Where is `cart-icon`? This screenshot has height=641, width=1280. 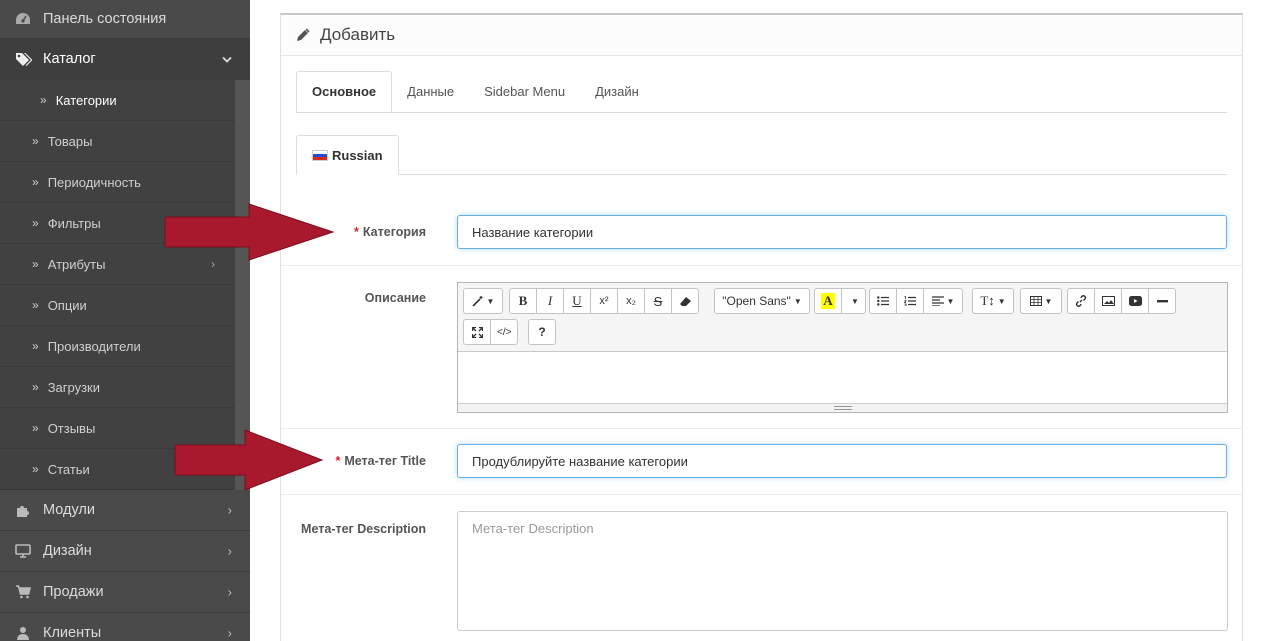 cart-icon is located at coordinates (23, 592).